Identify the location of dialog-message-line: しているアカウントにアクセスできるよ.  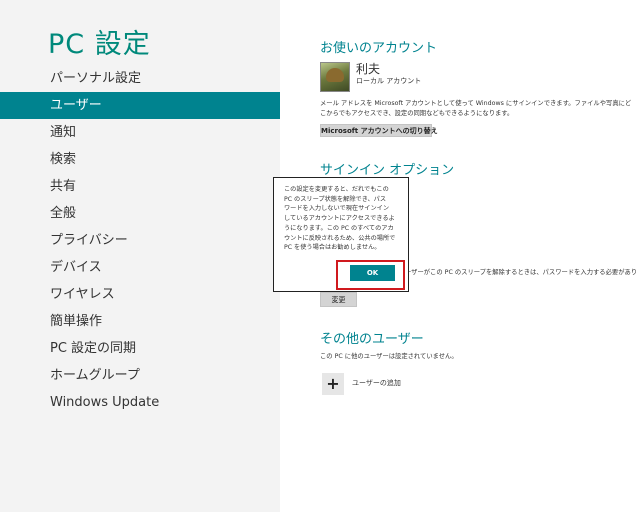
(339, 219).